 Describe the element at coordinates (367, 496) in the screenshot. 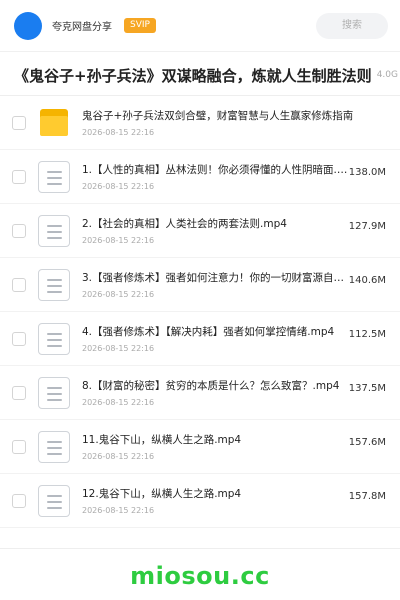

I see `item-size: 157.8M` at that location.